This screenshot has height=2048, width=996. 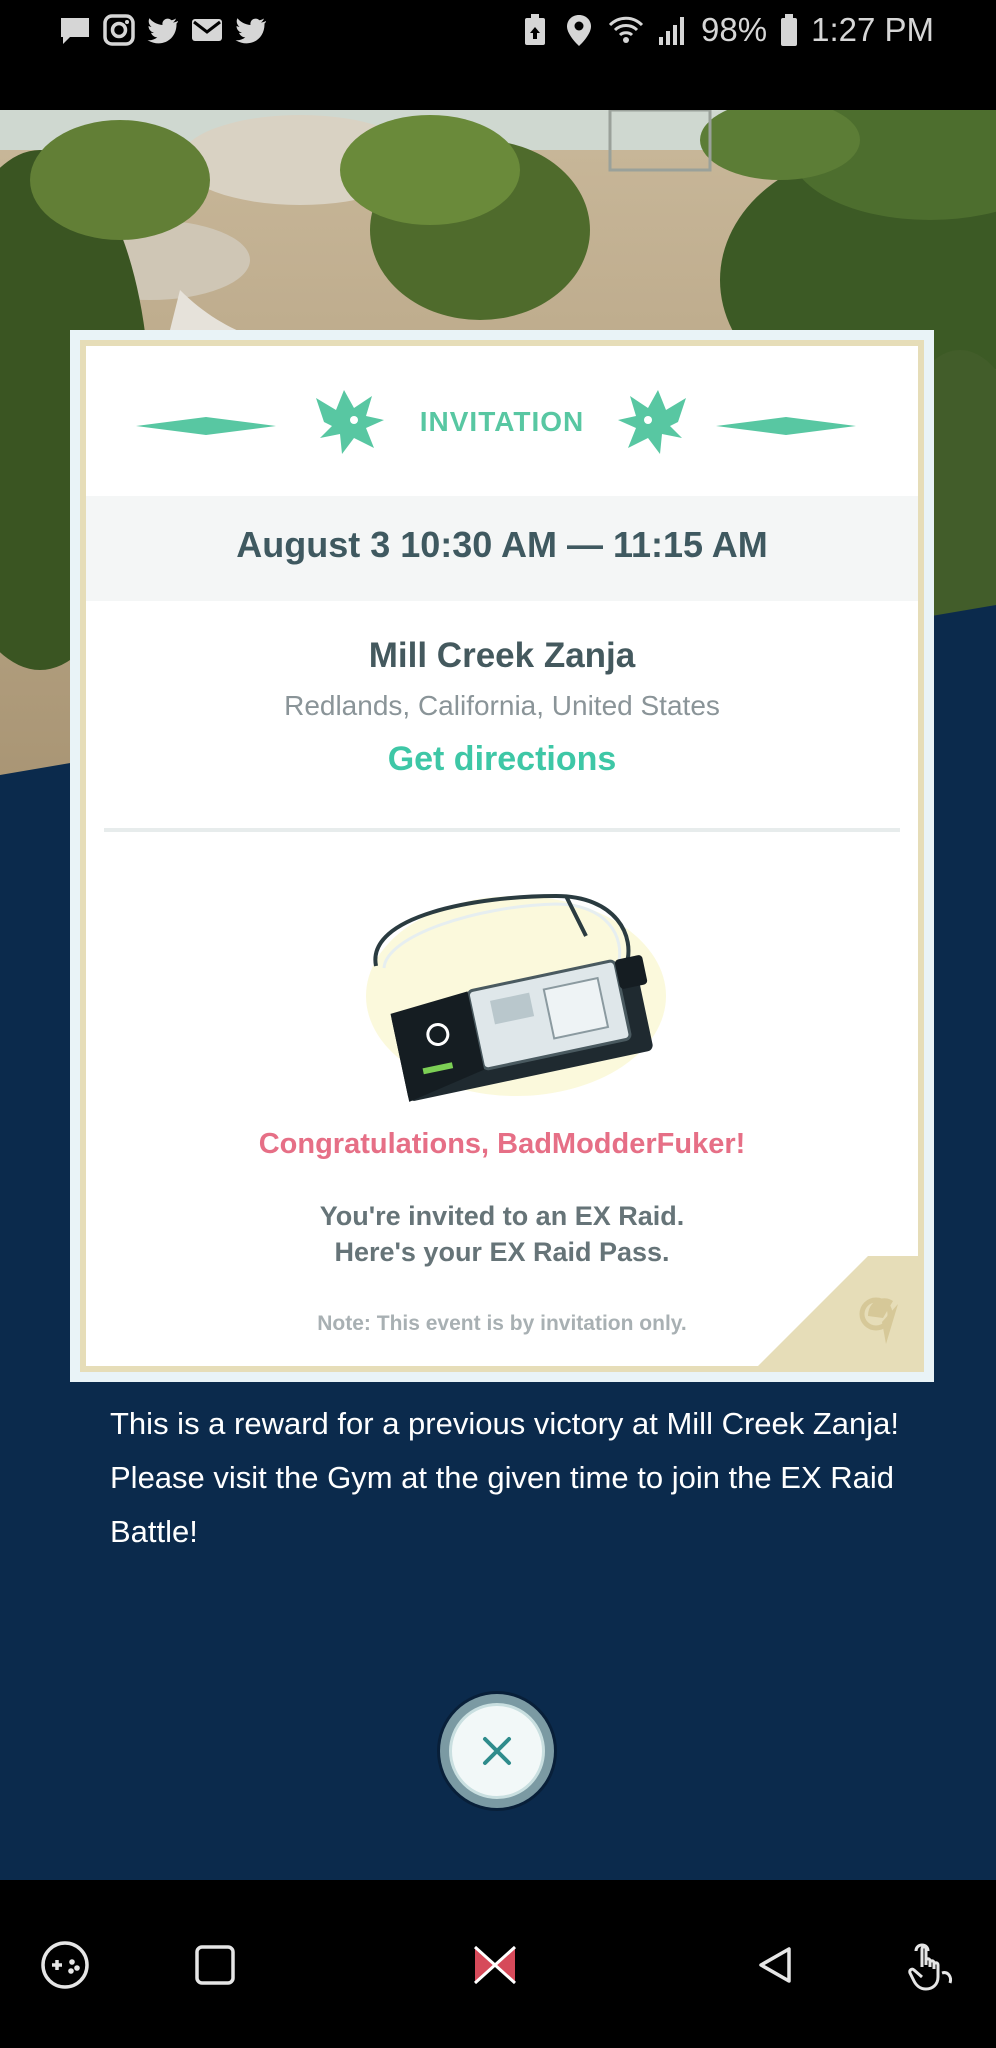 What do you see at coordinates (502, 426) in the screenshot?
I see `invitation-header: INVITATION` at bounding box center [502, 426].